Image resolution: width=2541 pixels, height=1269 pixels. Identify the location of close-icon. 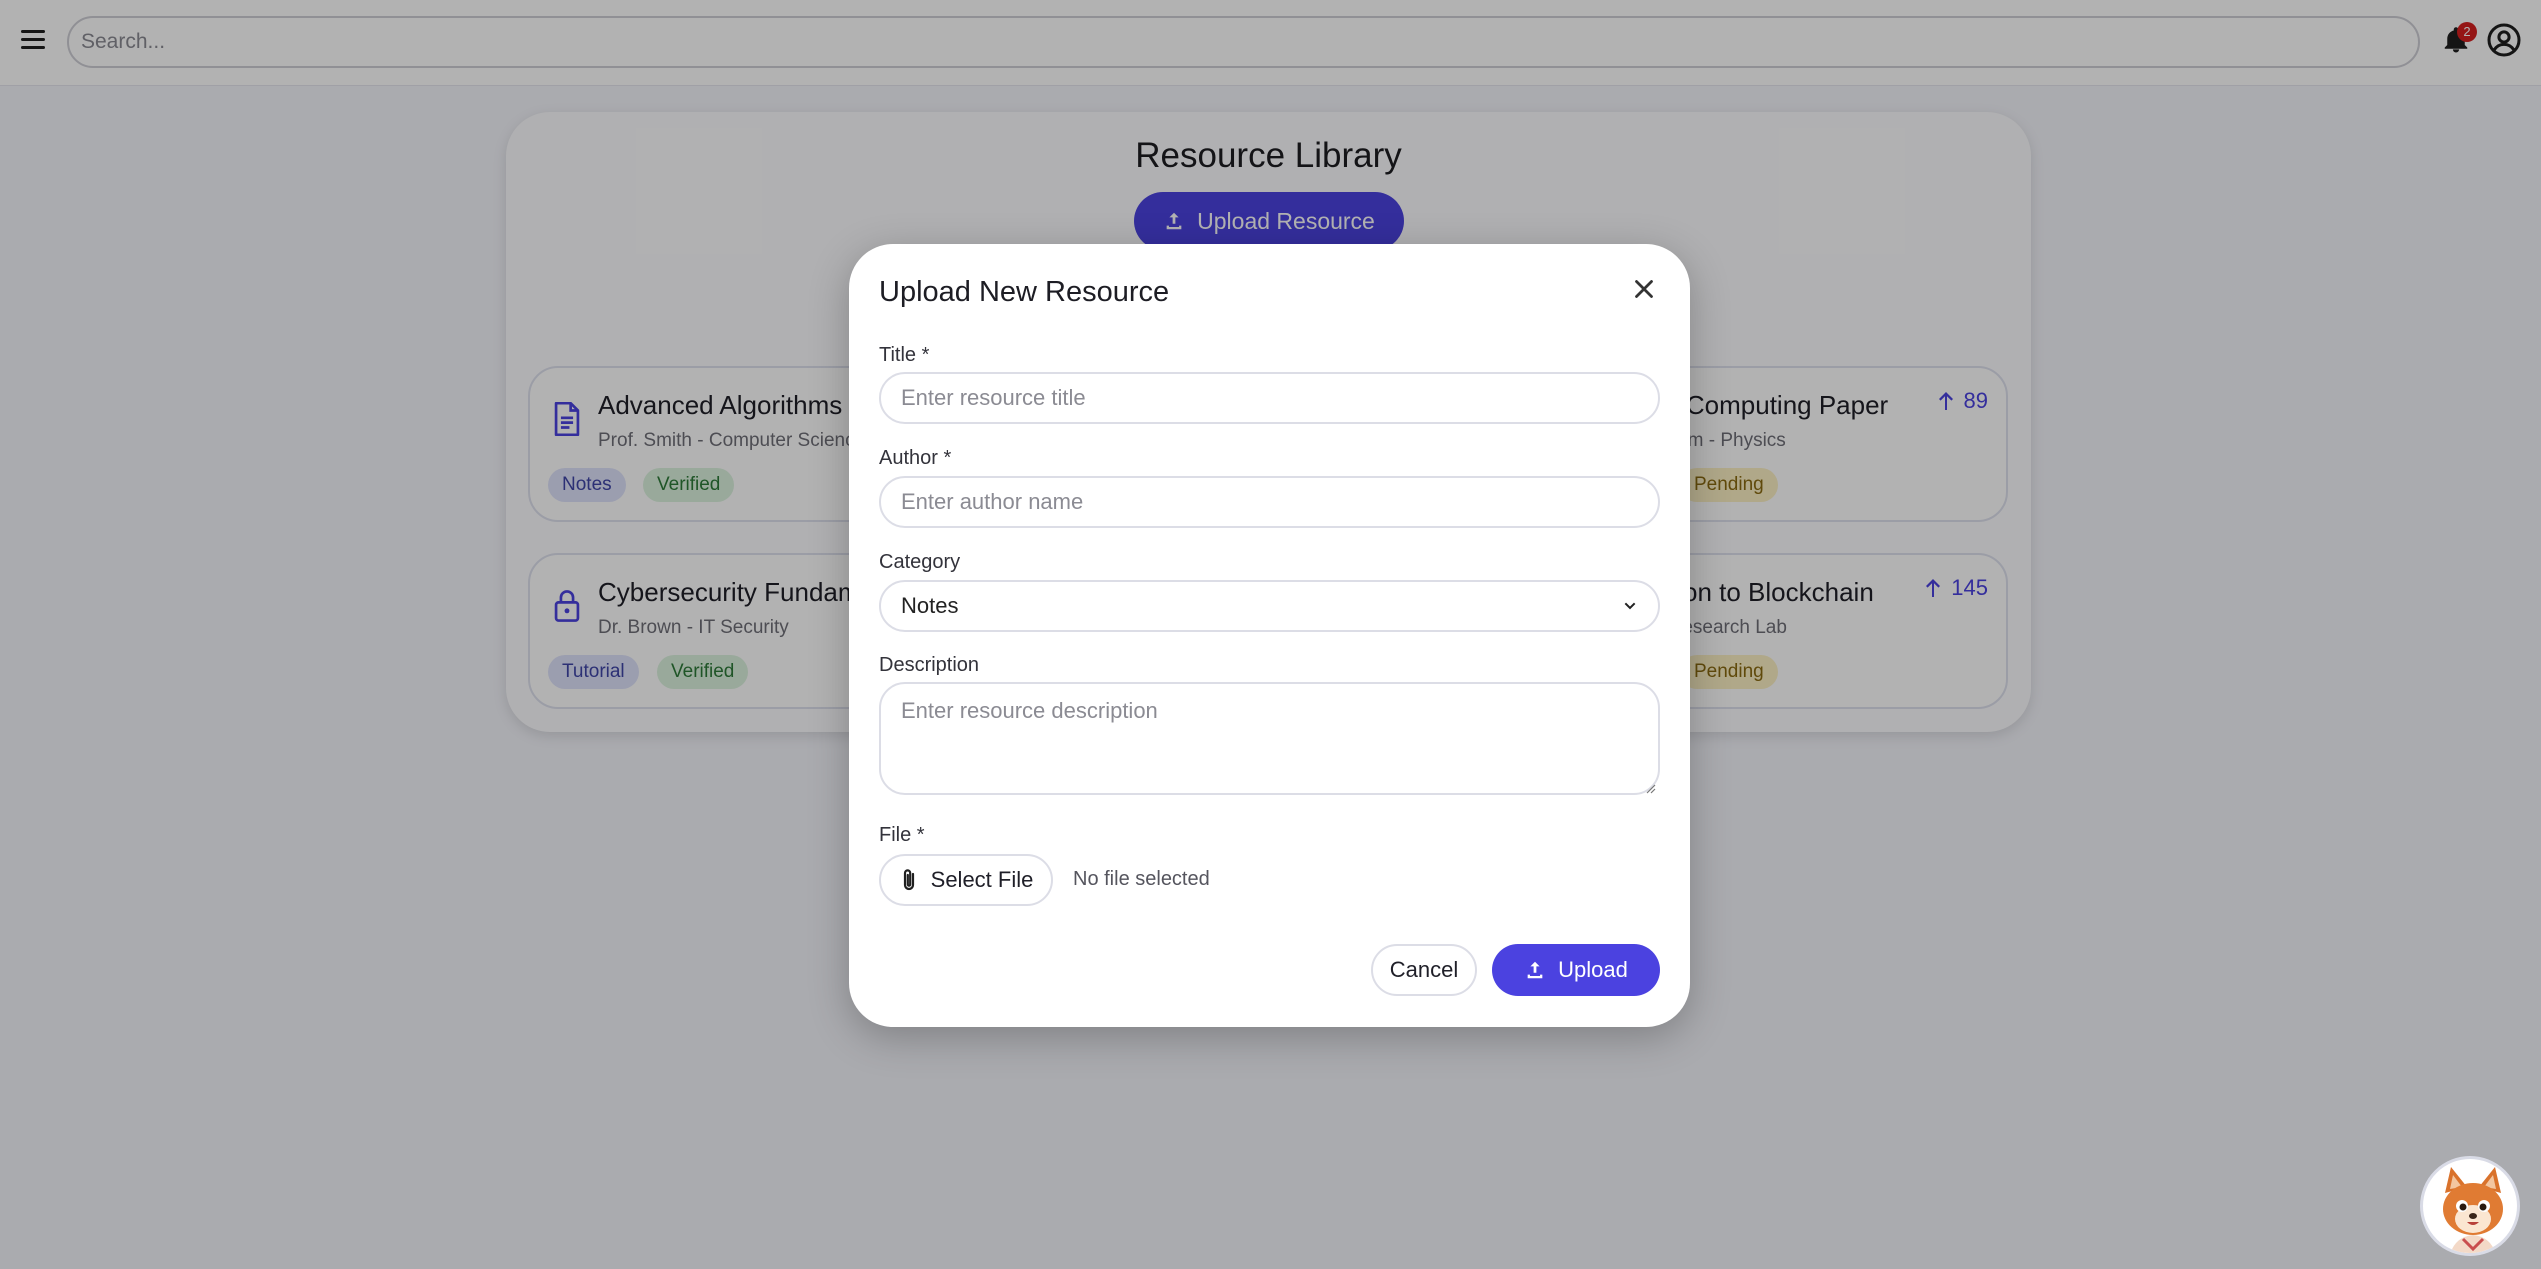
(1644, 289).